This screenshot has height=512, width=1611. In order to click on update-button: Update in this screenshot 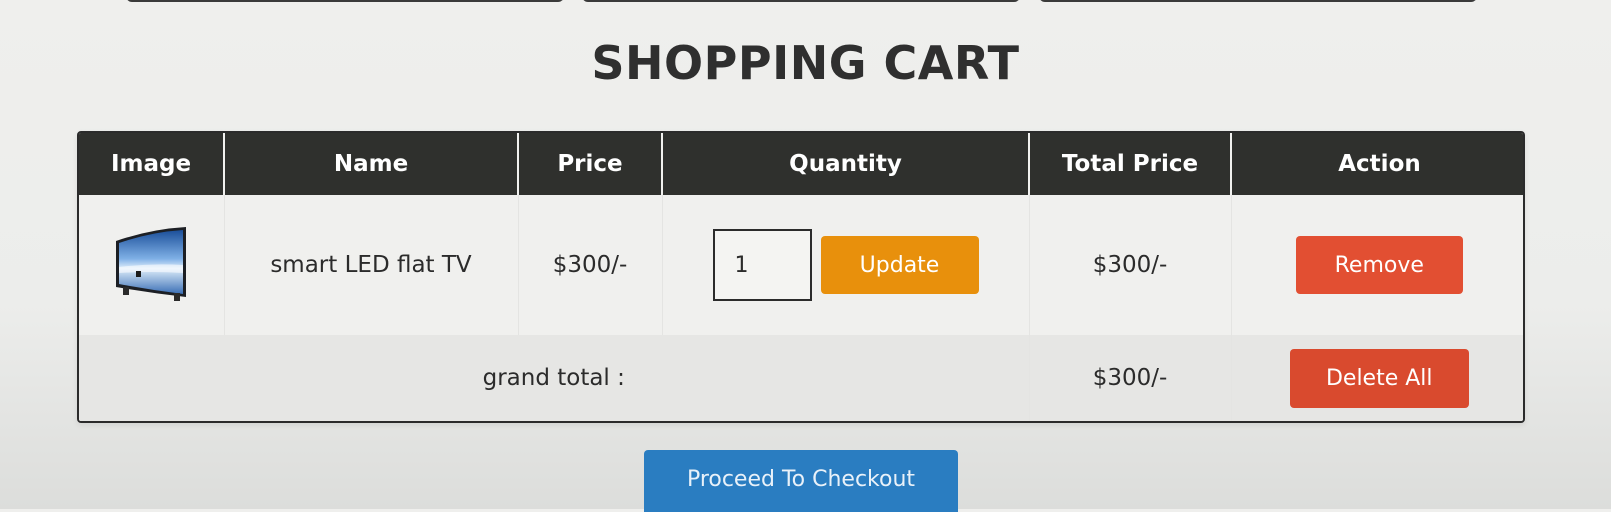, I will do `click(899, 265)`.